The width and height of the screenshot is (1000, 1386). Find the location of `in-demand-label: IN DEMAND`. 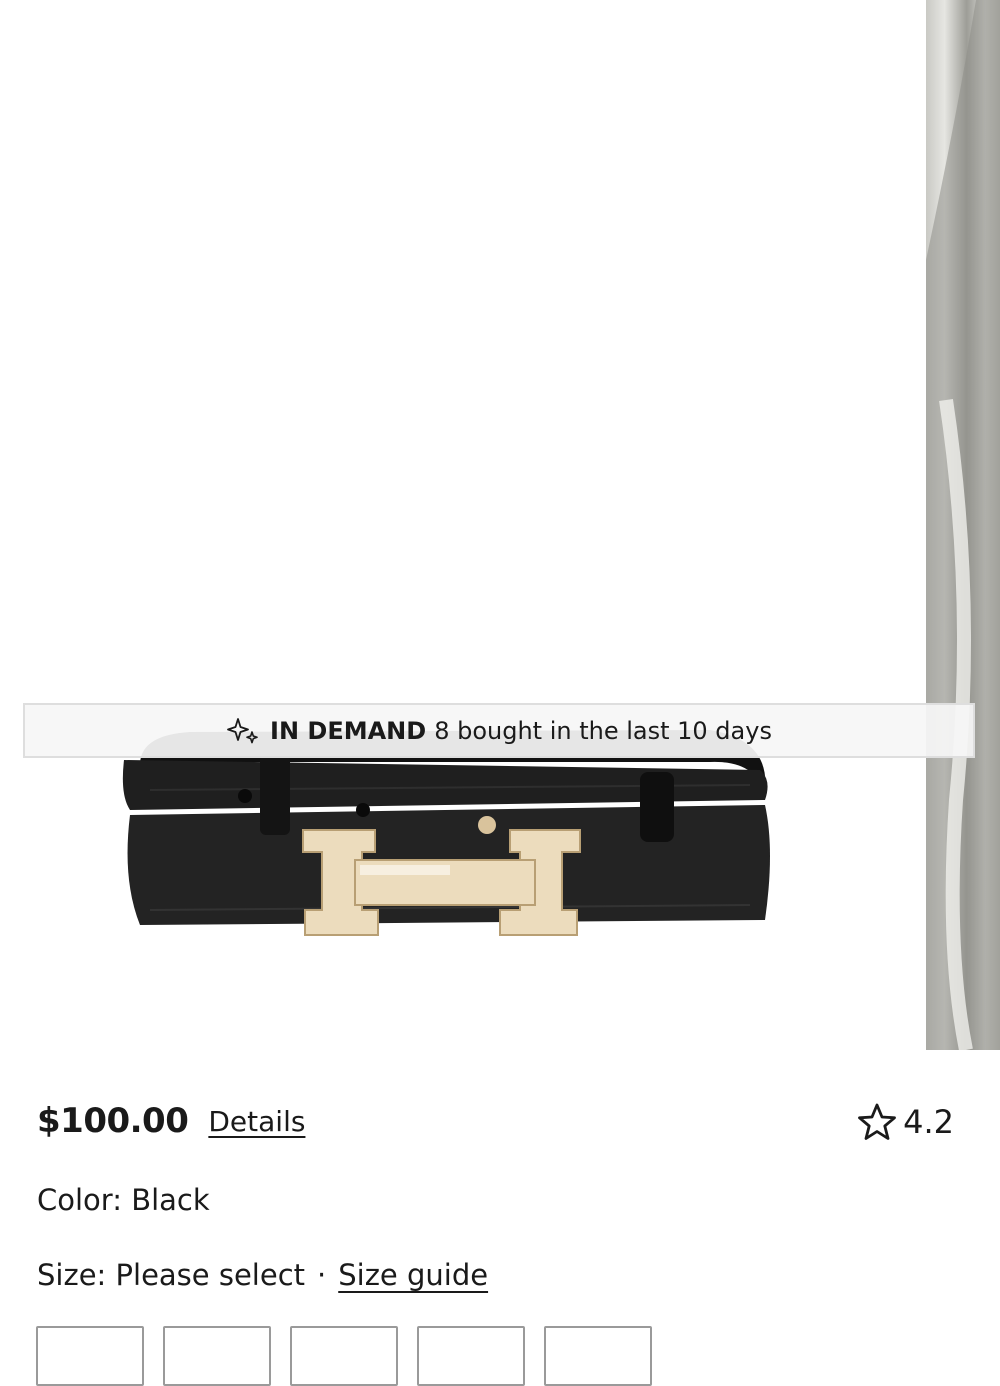

in-demand-label: IN DEMAND is located at coordinates (348, 730).